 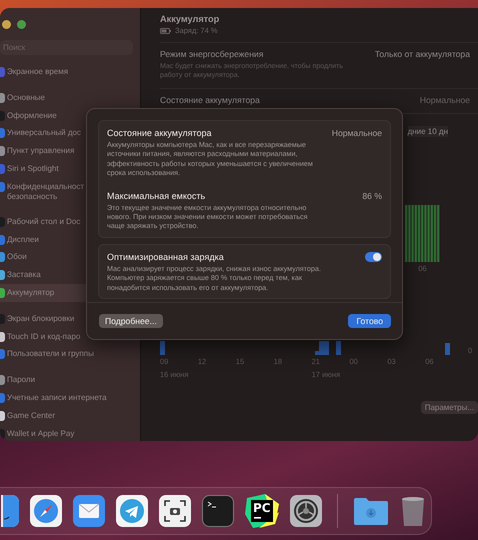 What do you see at coordinates (69, 337) in the screenshot?
I see `sidebar-item: Touch ID и код-паро` at bounding box center [69, 337].